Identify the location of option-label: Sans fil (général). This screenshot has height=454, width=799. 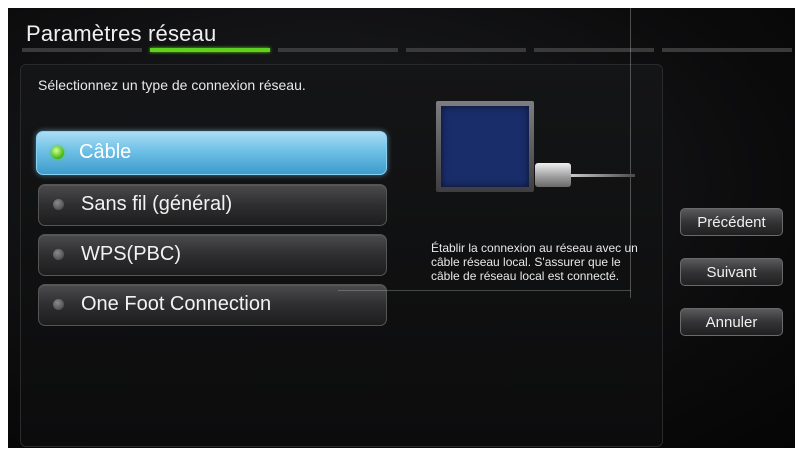
(157, 204).